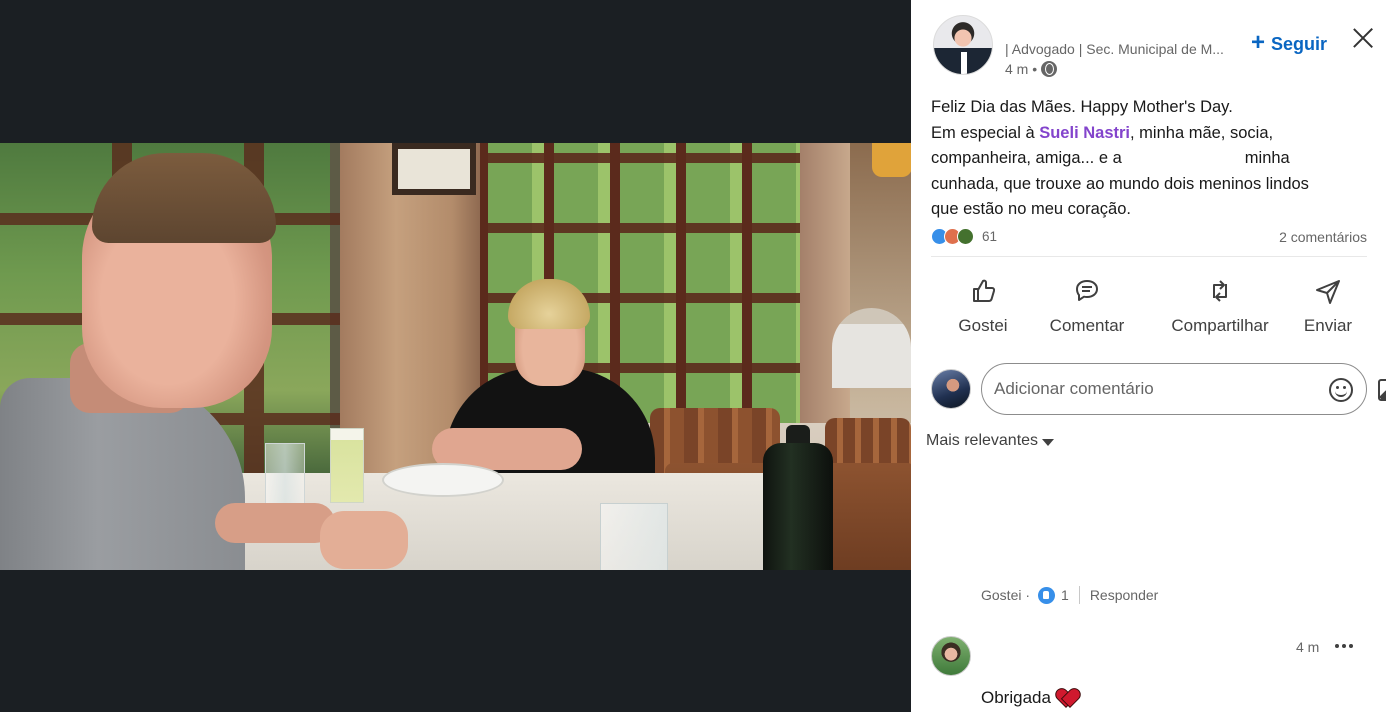  What do you see at coordinates (1345, 647) in the screenshot?
I see `more-options-icon` at bounding box center [1345, 647].